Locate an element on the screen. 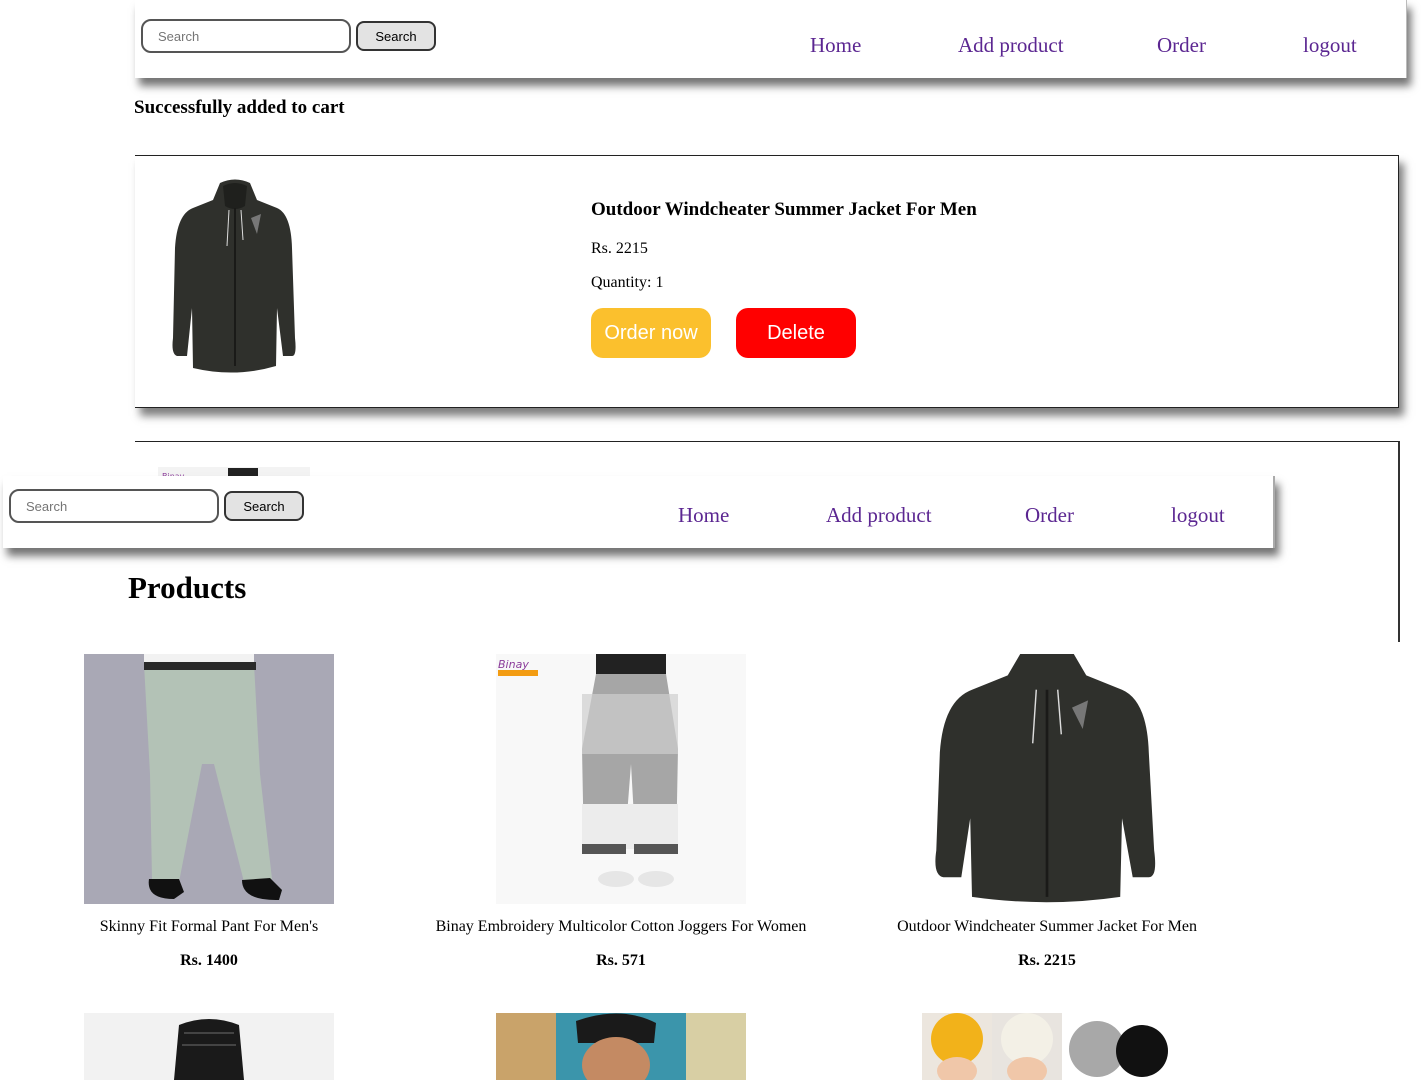 Image resolution: width=1421 pixels, height=1080 pixels. cart-item-image is located at coordinates (235, 278).